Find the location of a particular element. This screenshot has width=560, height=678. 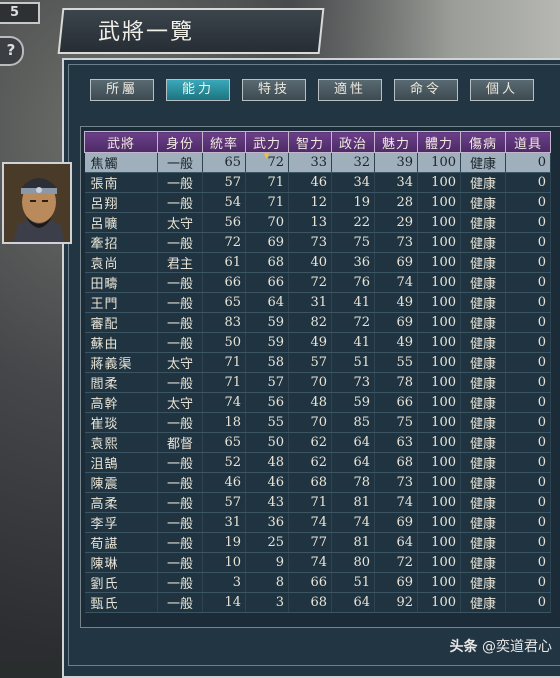

cell-政治: 64 is located at coordinates (353, 602).